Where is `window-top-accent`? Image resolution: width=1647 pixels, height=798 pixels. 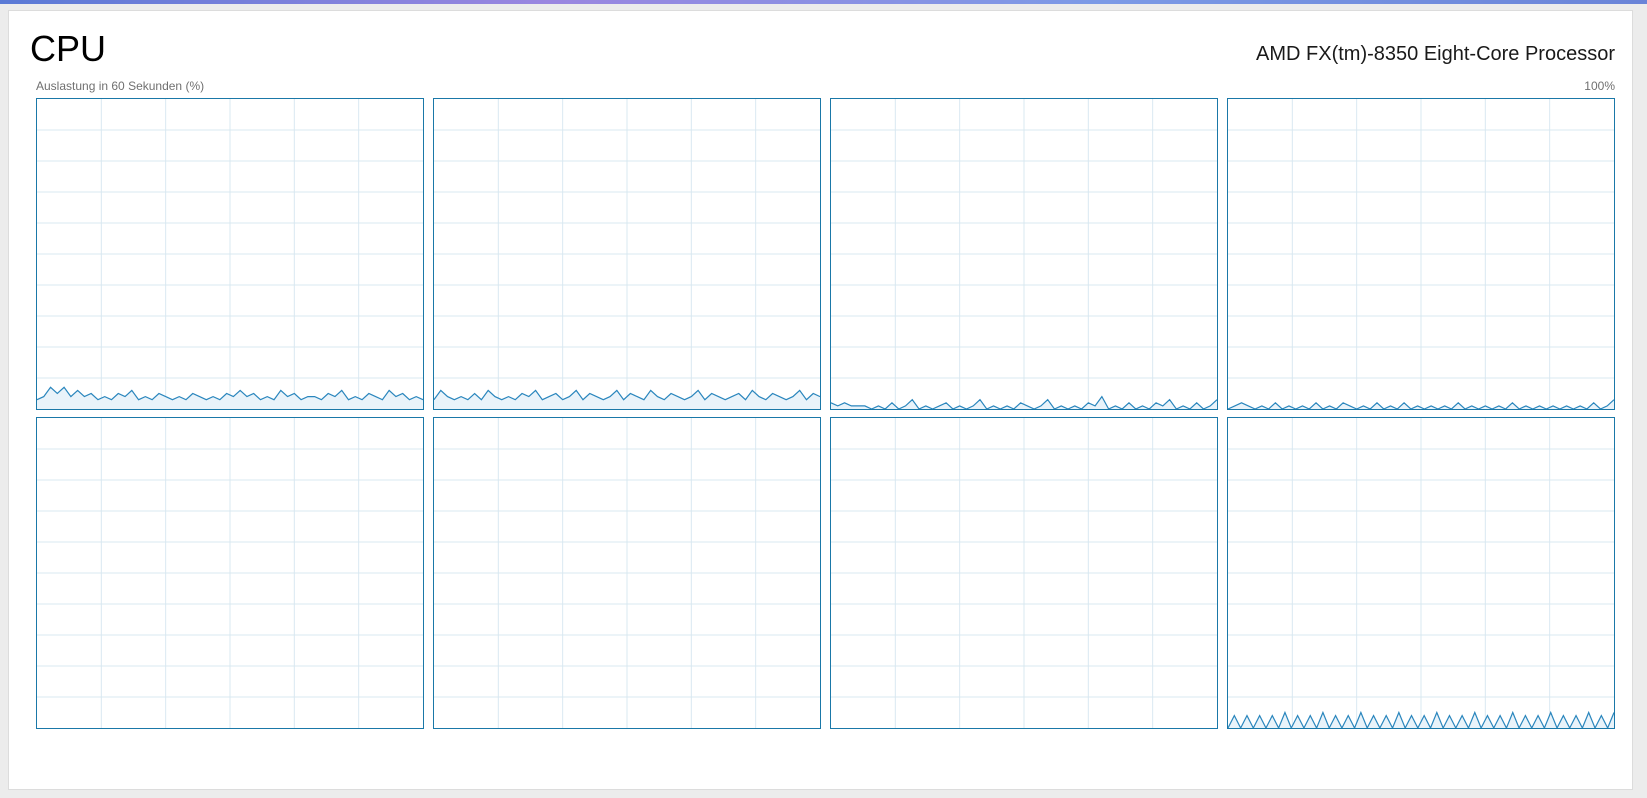 window-top-accent is located at coordinates (823, 2).